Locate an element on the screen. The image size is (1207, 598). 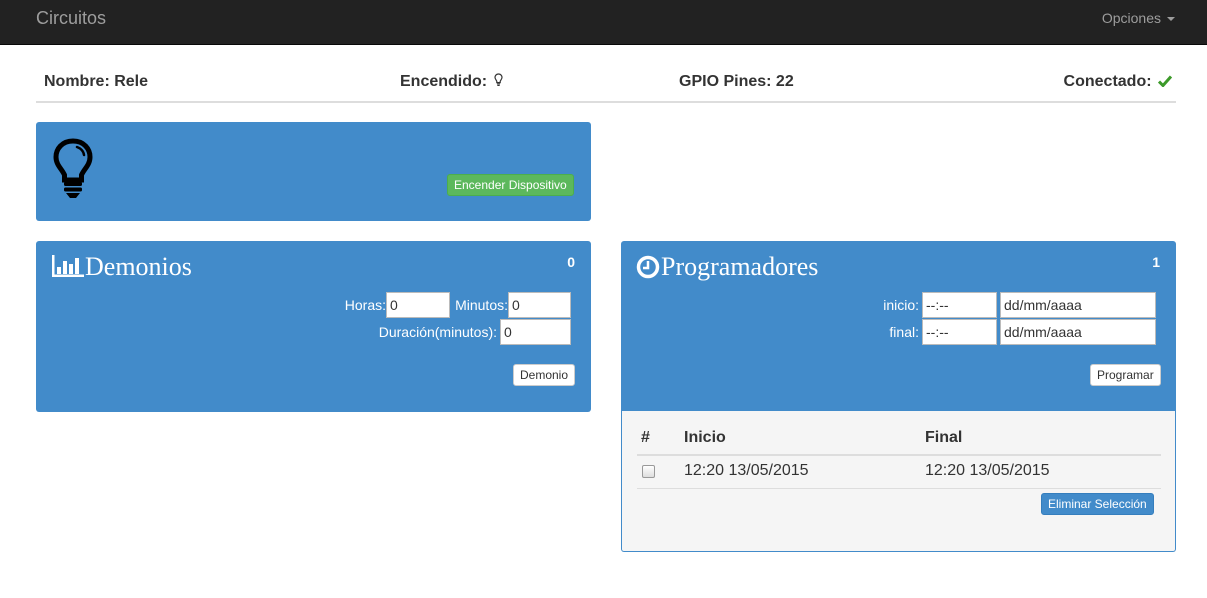
column-header-inicio: Inicio is located at coordinates (705, 437).